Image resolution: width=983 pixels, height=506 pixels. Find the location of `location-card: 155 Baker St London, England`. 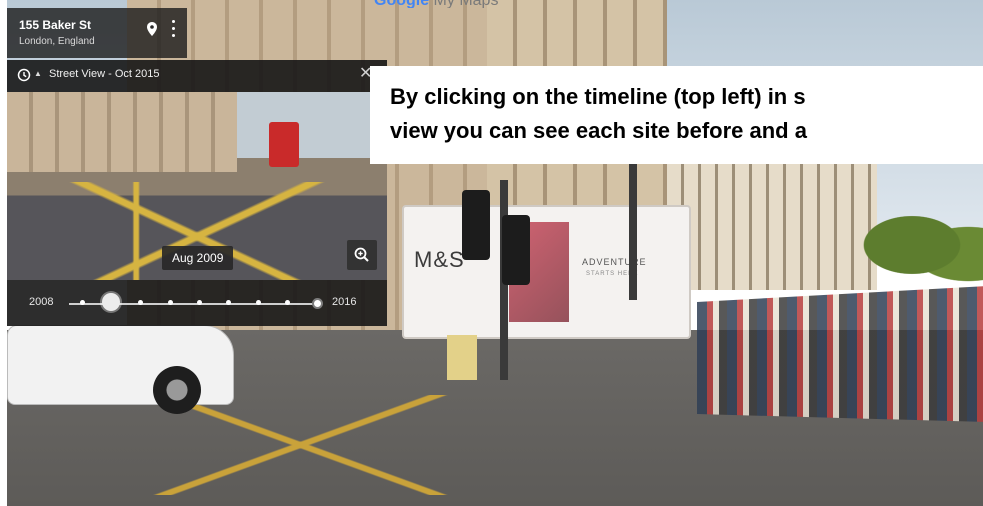

location-card: 155 Baker St London, England is located at coordinates (97, 33).